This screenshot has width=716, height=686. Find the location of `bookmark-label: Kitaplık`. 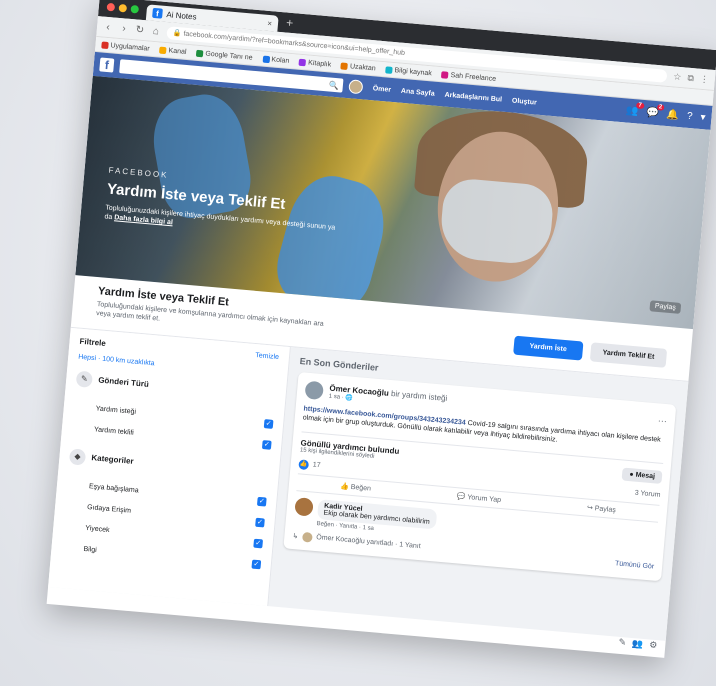

bookmark-label: Kitaplık is located at coordinates (319, 64).